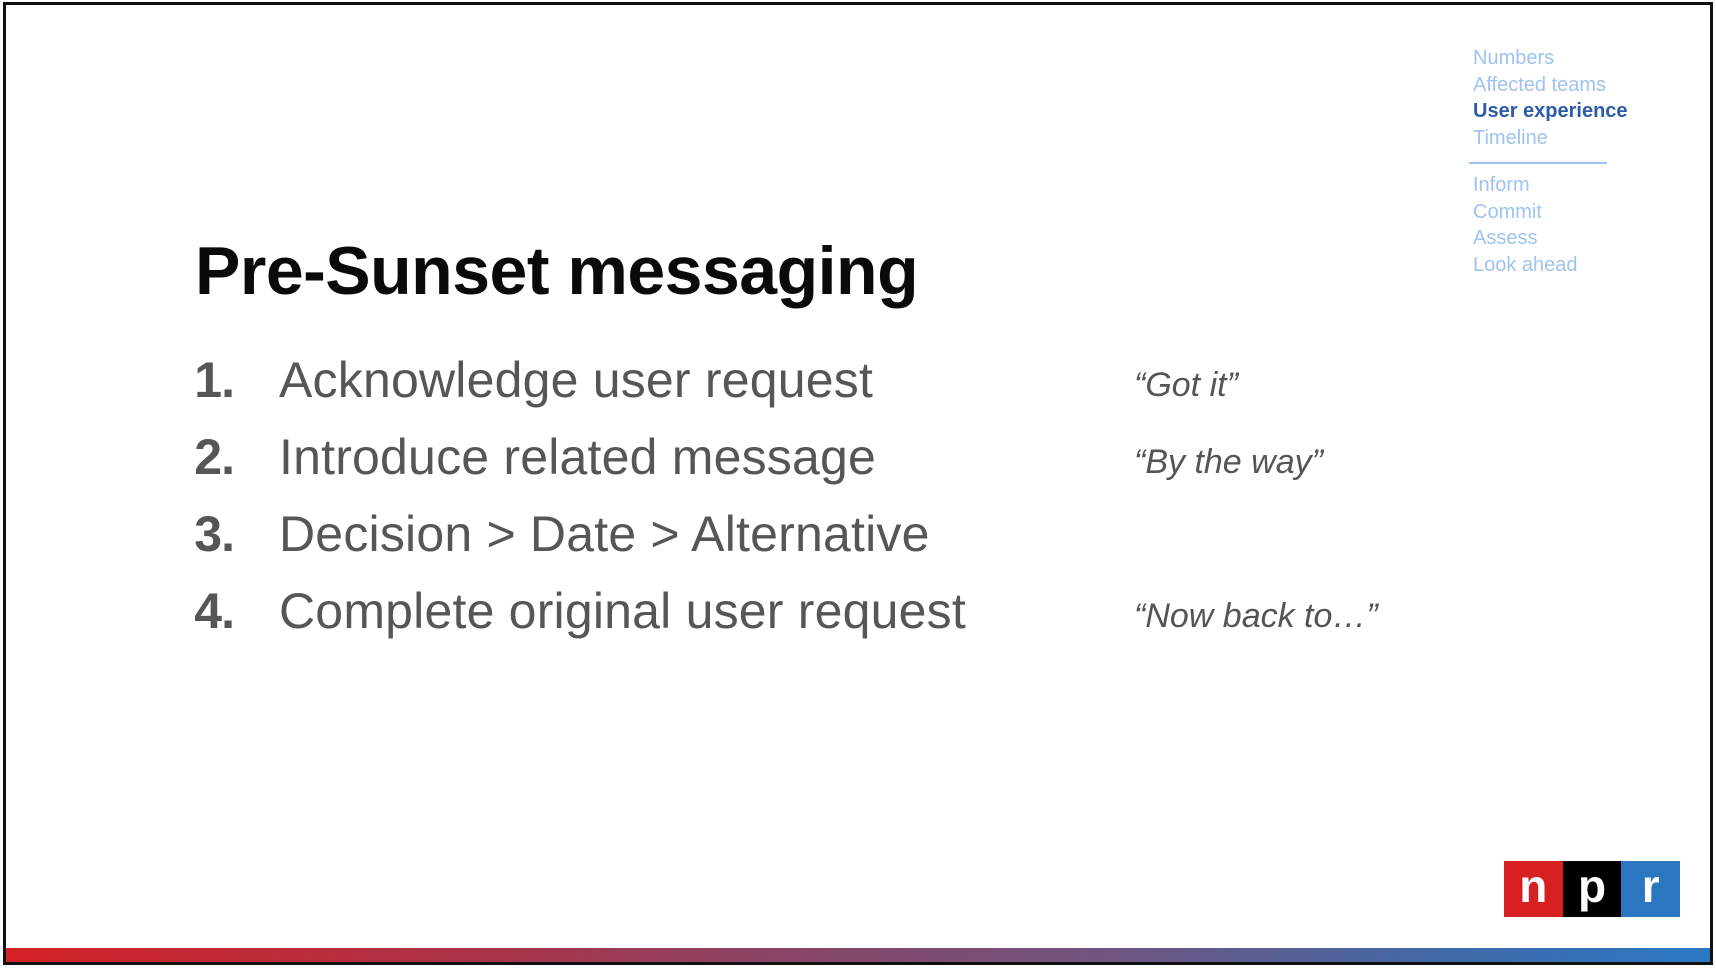  Describe the element at coordinates (214, 380) in the screenshot. I see `item-number: 1.` at that location.